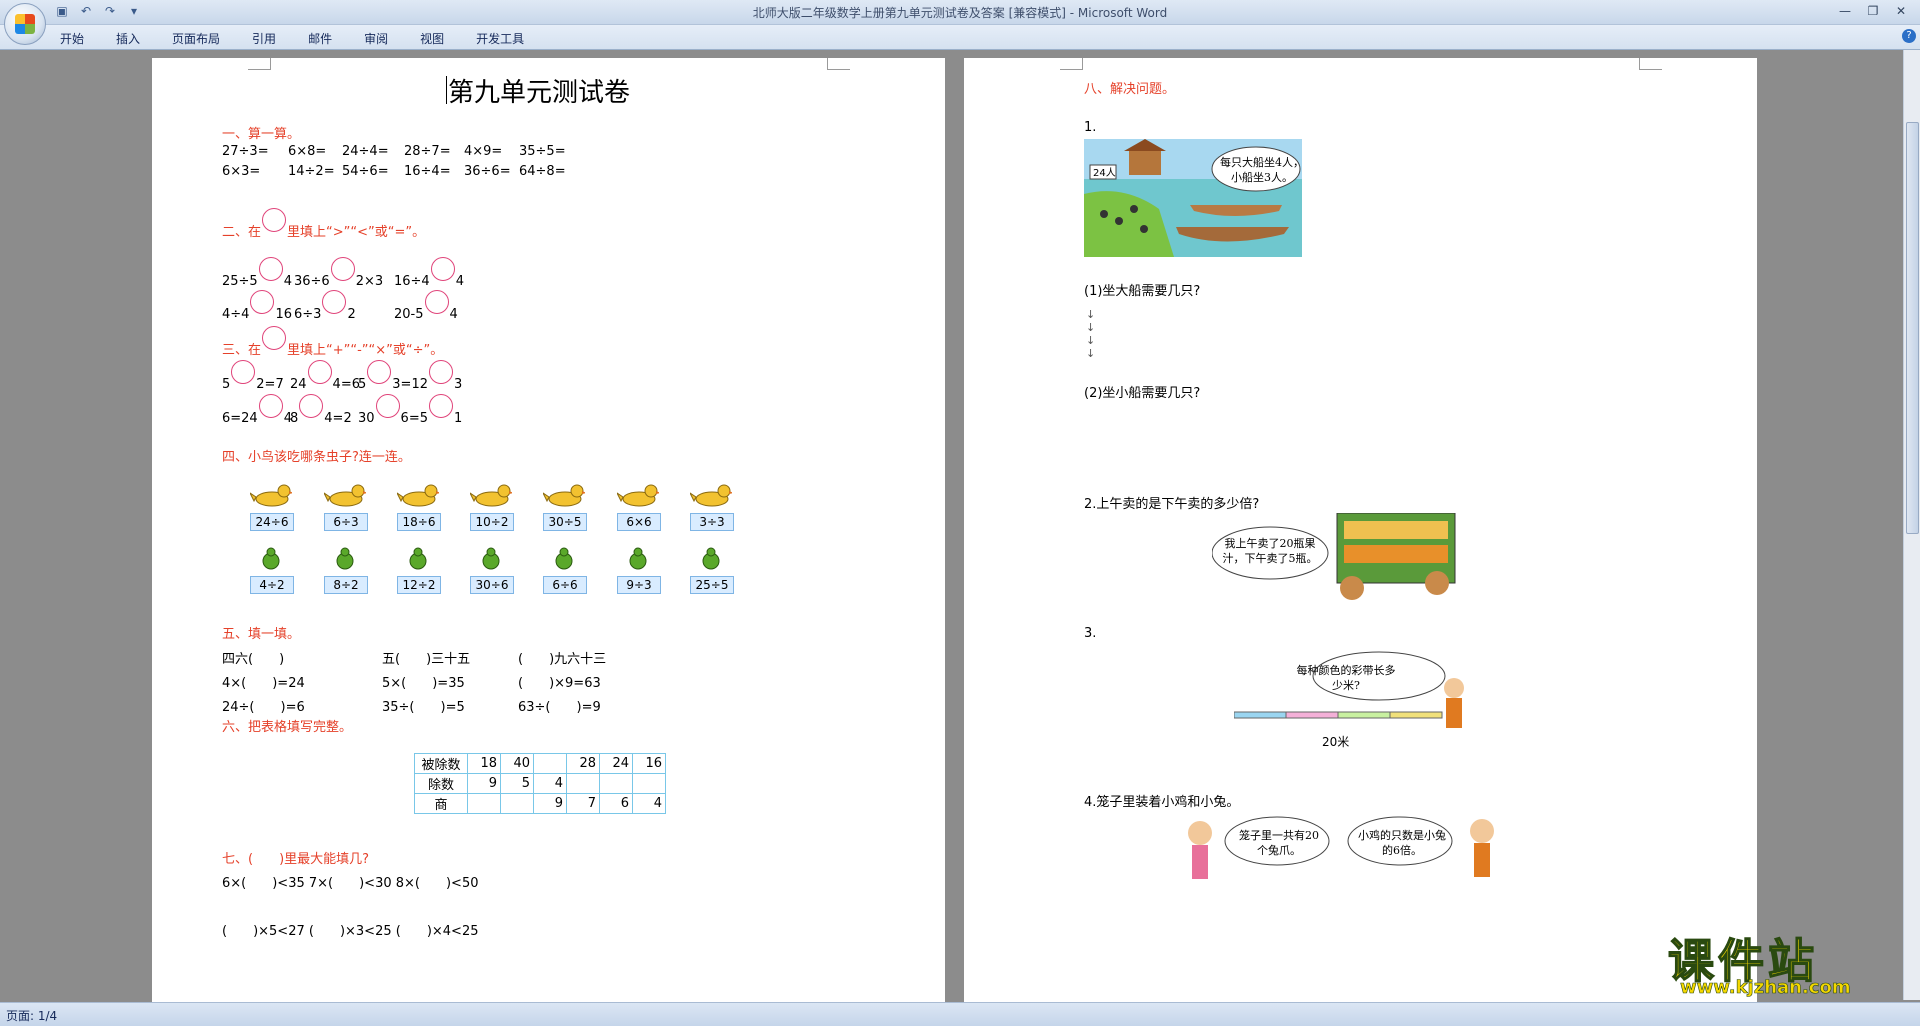 This screenshot has height=1026, width=1920. I want to click on bird-card: 24÷6, so click(271, 507).